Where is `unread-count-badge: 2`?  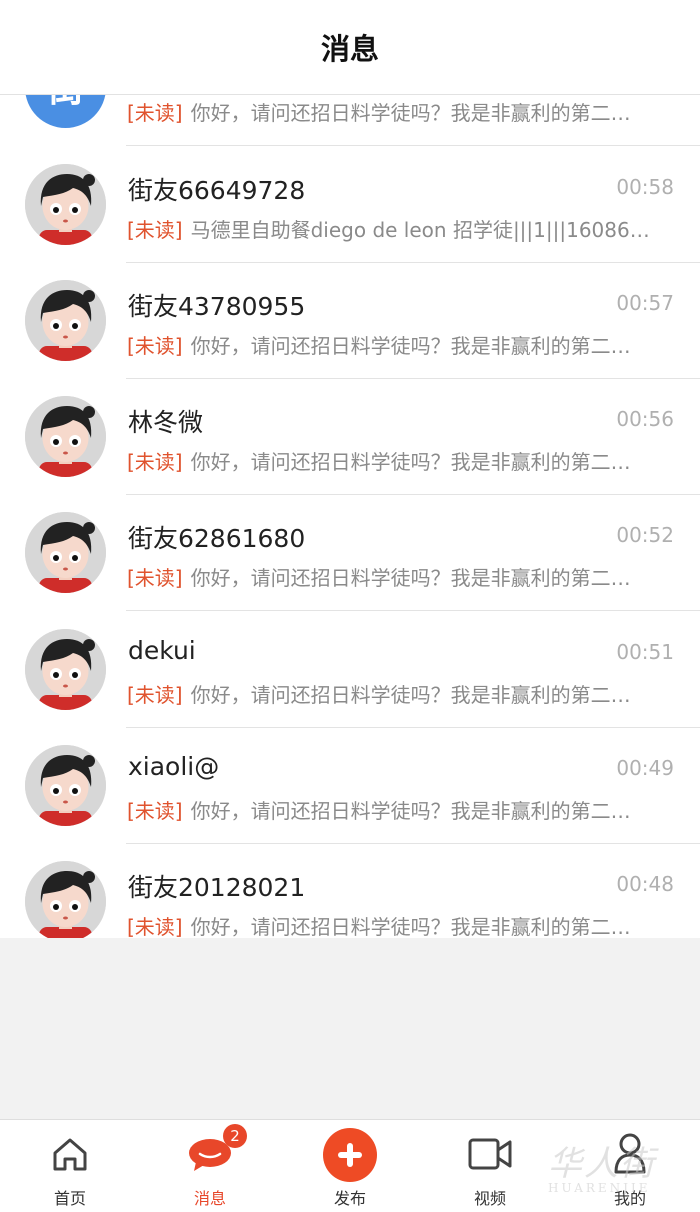 unread-count-badge: 2 is located at coordinates (235, 1136).